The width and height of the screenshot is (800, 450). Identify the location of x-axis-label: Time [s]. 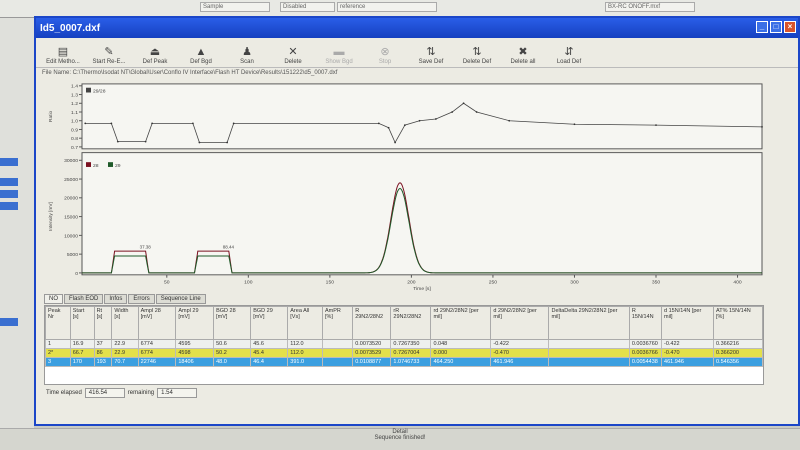
(422, 289).